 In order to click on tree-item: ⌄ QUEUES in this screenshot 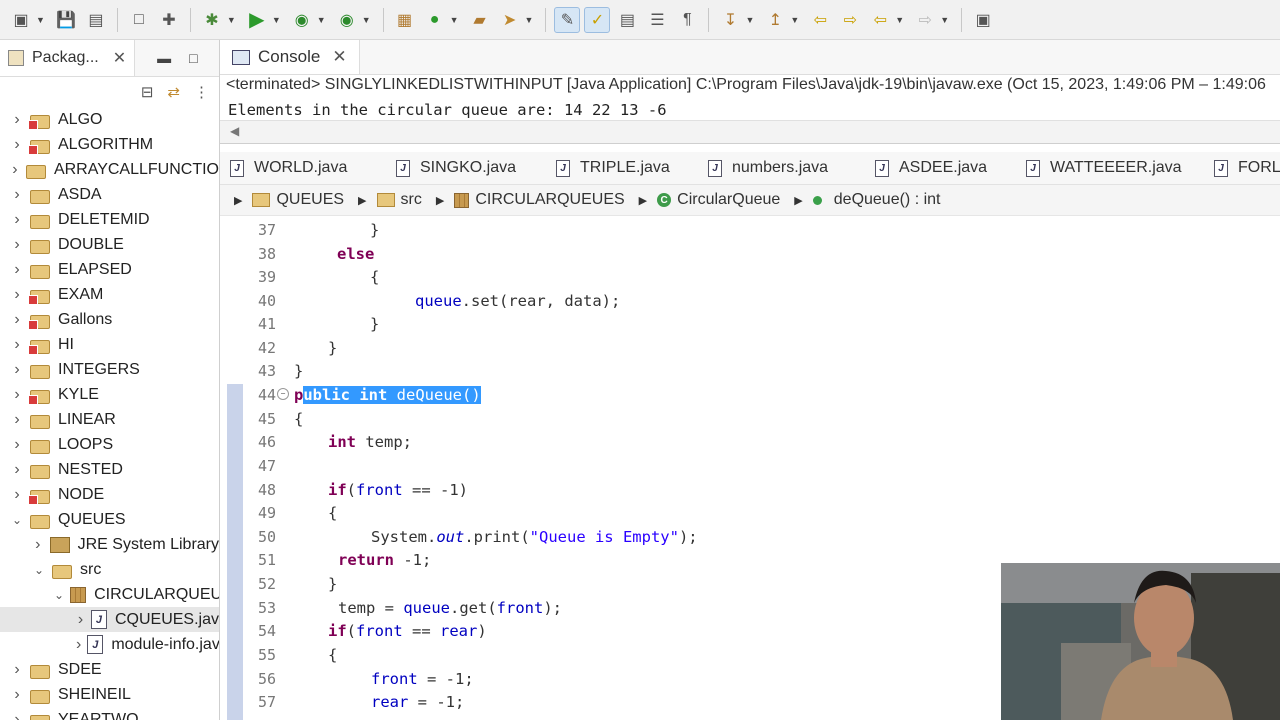, I will do `click(109, 519)`.